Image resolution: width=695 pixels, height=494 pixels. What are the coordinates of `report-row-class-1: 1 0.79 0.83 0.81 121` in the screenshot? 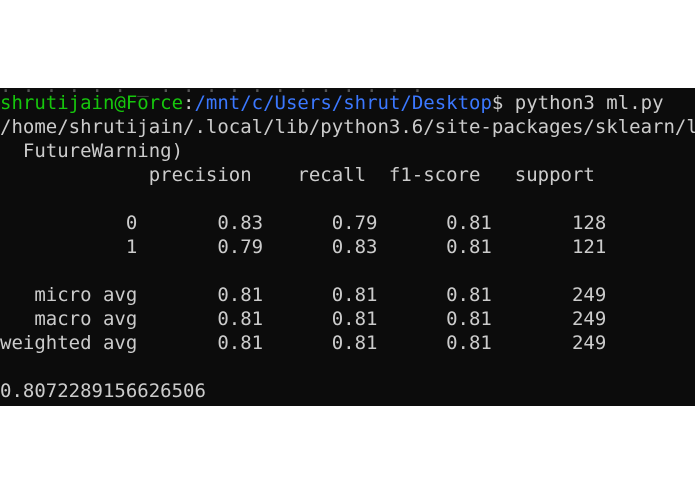 It's located at (303, 247).